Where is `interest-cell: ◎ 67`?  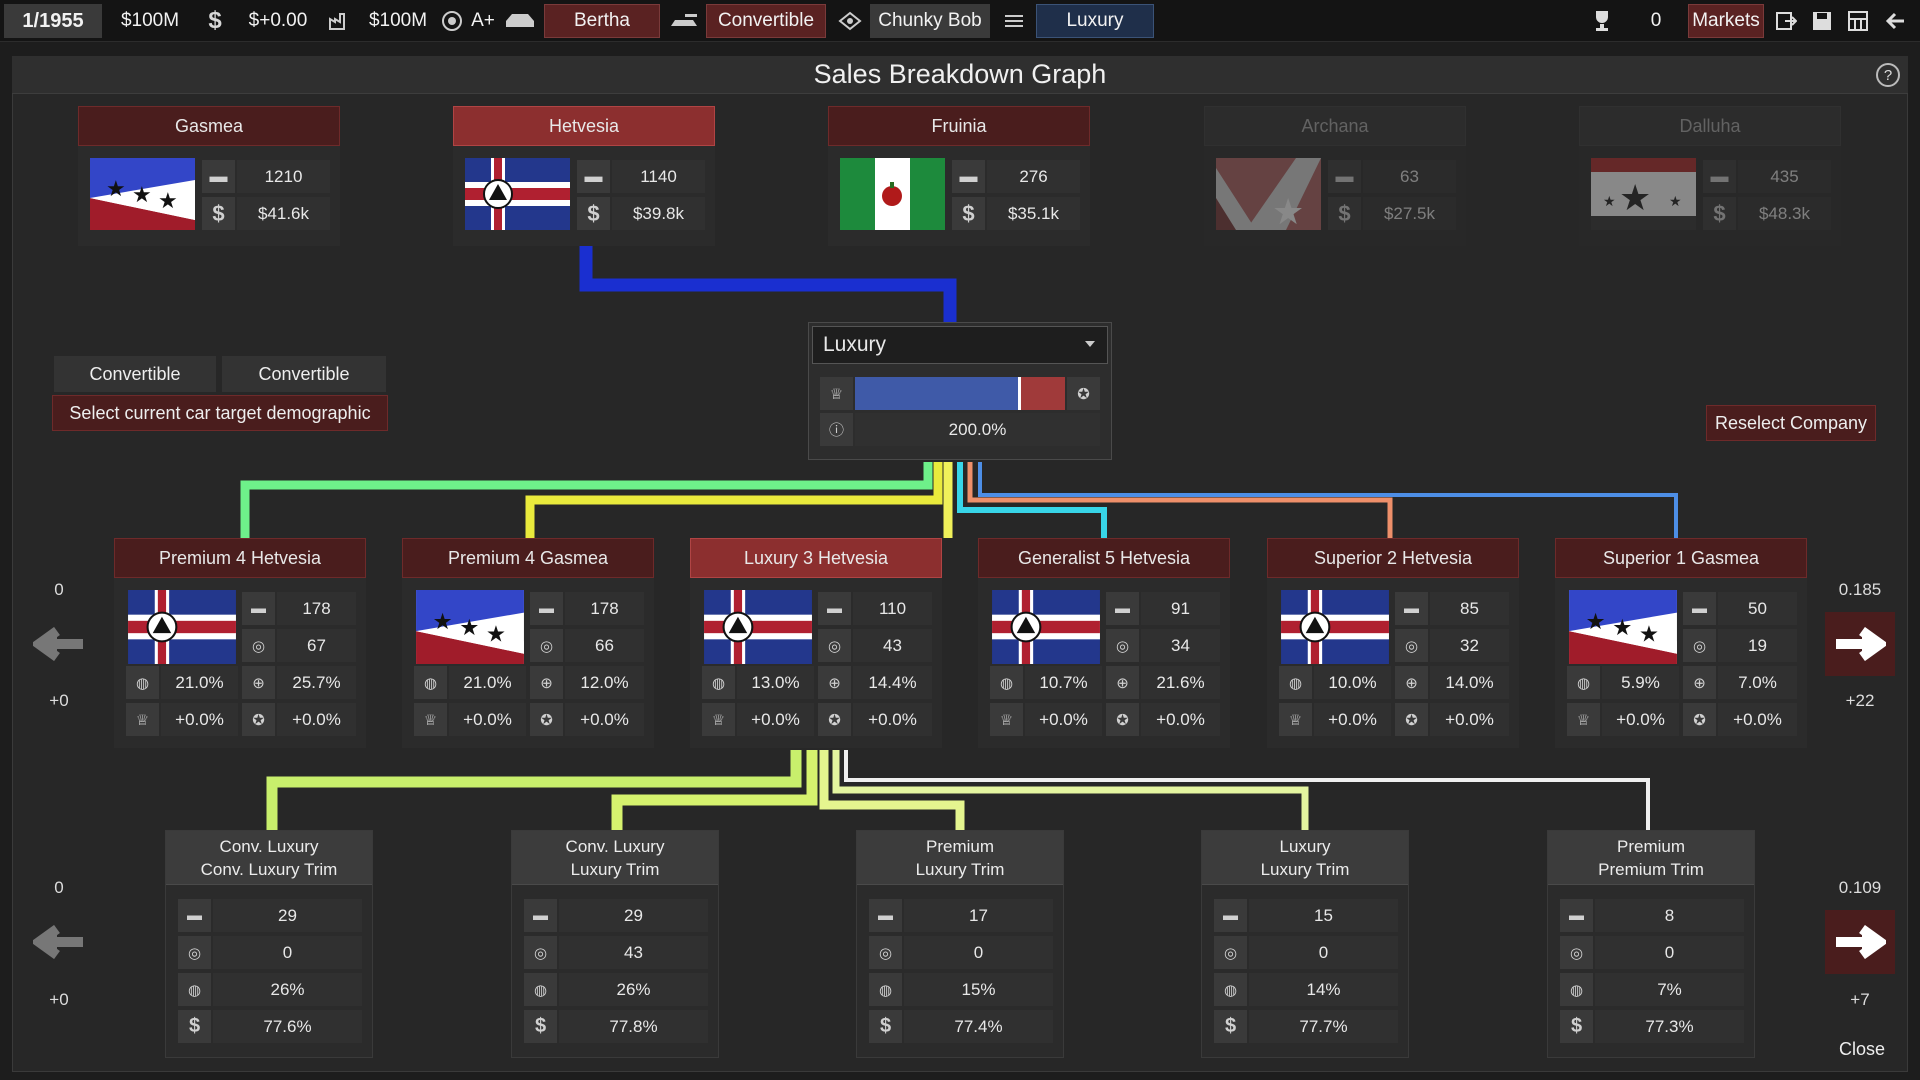
interest-cell: ◎ 67 is located at coordinates (299, 645).